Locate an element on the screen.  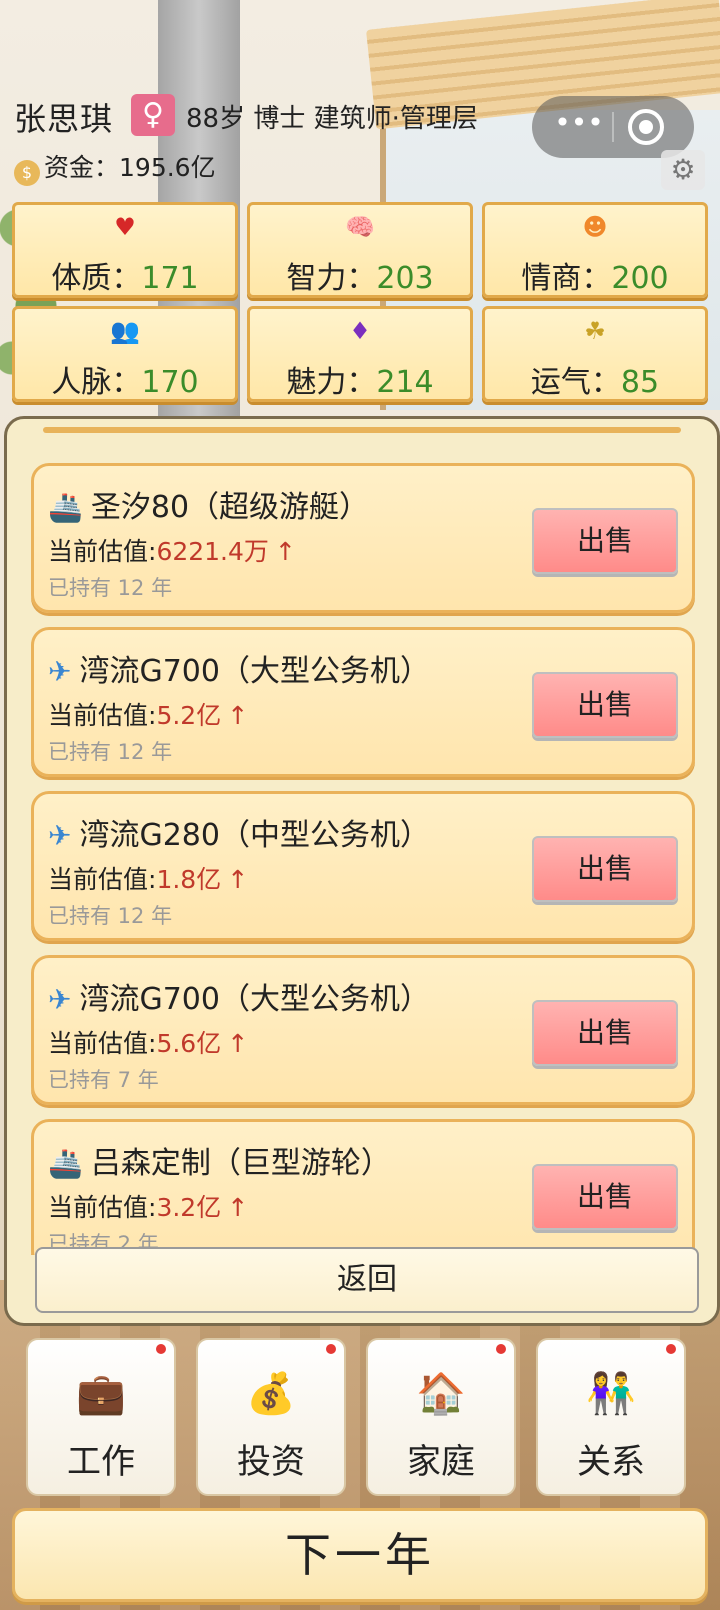
stat-label: 智力： is located at coordinates (331, 278).